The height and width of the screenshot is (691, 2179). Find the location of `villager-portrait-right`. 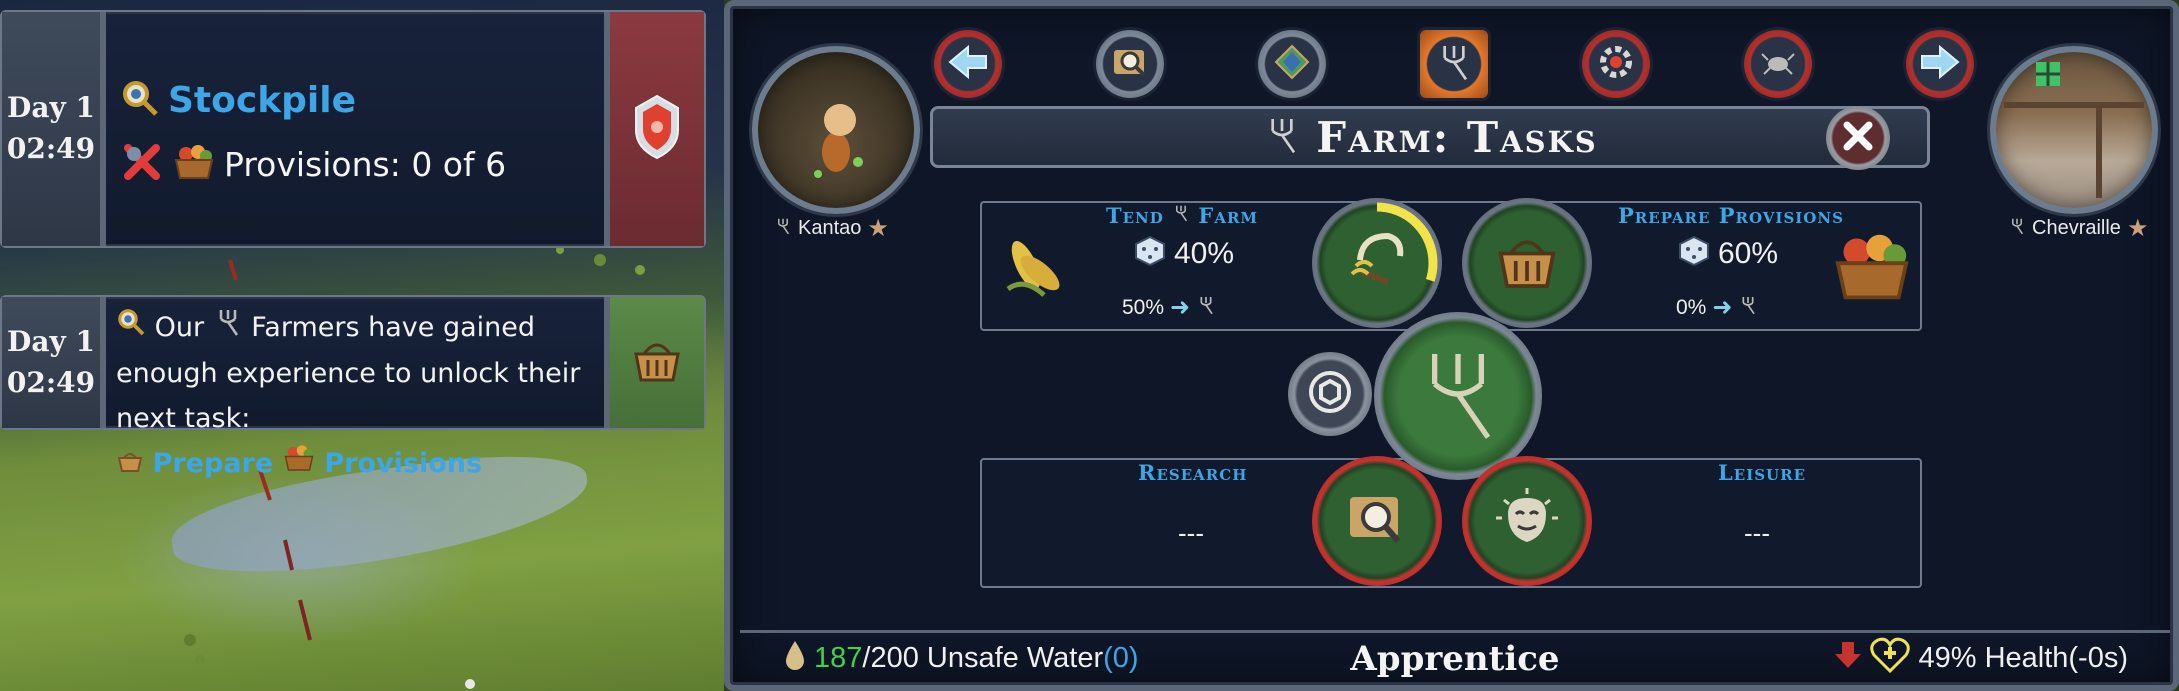

villager-portrait-right is located at coordinates (2074, 130).